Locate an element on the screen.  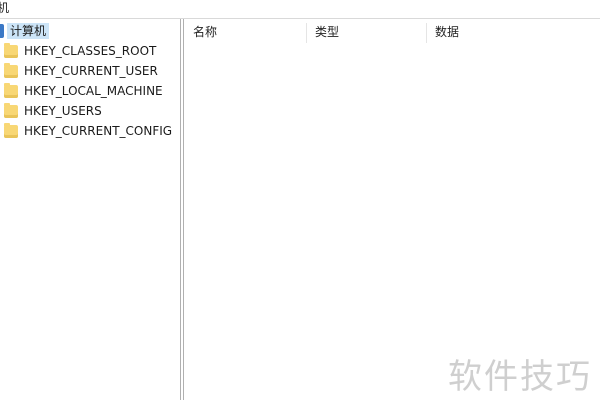
column-header-data: 数据 is located at coordinates (511, 32).